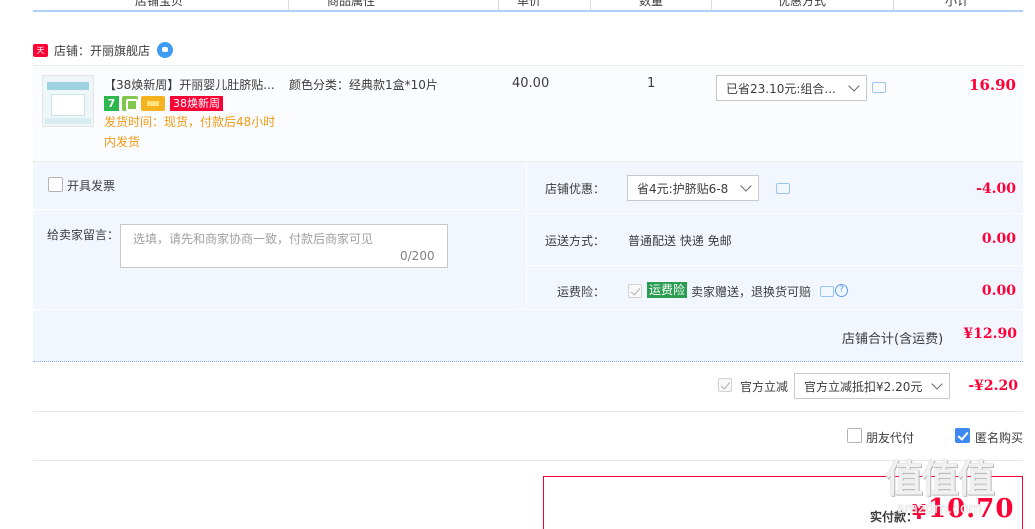 The width and height of the screenshot is (1035, 529). Describe the element at coordinates (55, 184) in the screenshot. I see `invoice-checkbox` at that location.